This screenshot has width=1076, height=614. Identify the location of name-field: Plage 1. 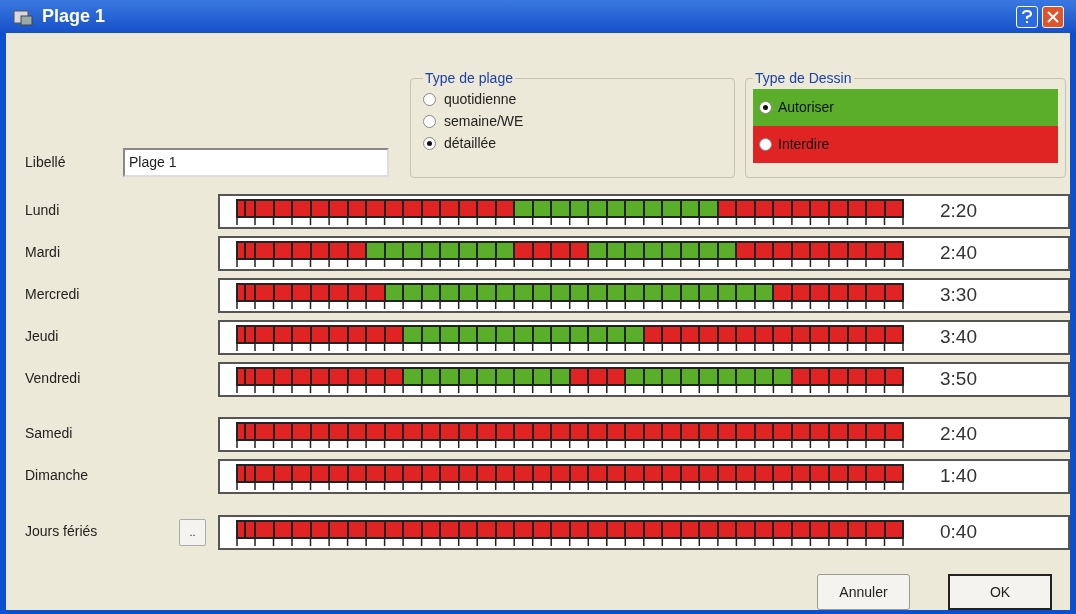
(256, 162).